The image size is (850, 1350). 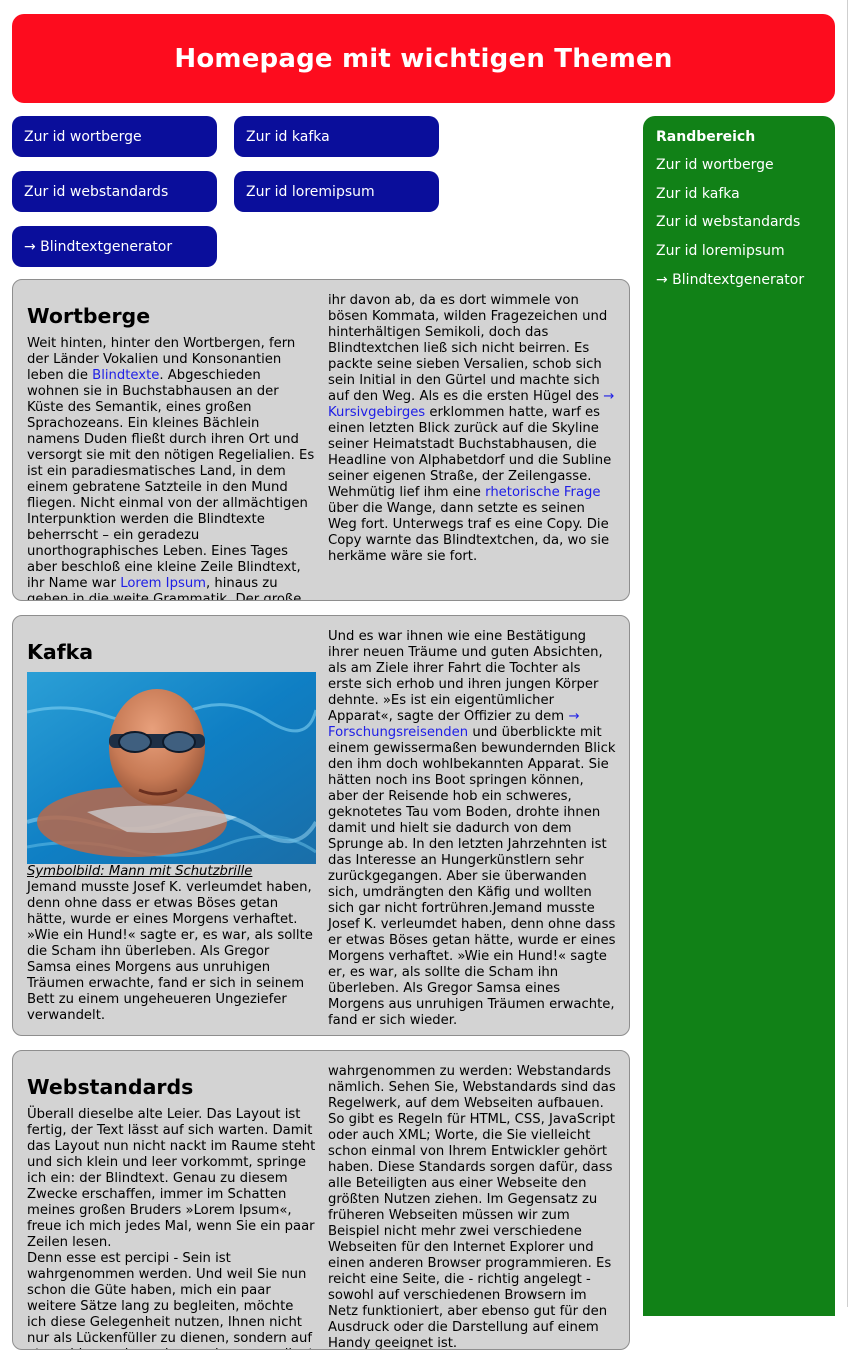 What do you see at coordinates (336, 136) in the screenshot?
I see `nav-button-kafka: Zur id kafka` at bounding box center [336, 136].